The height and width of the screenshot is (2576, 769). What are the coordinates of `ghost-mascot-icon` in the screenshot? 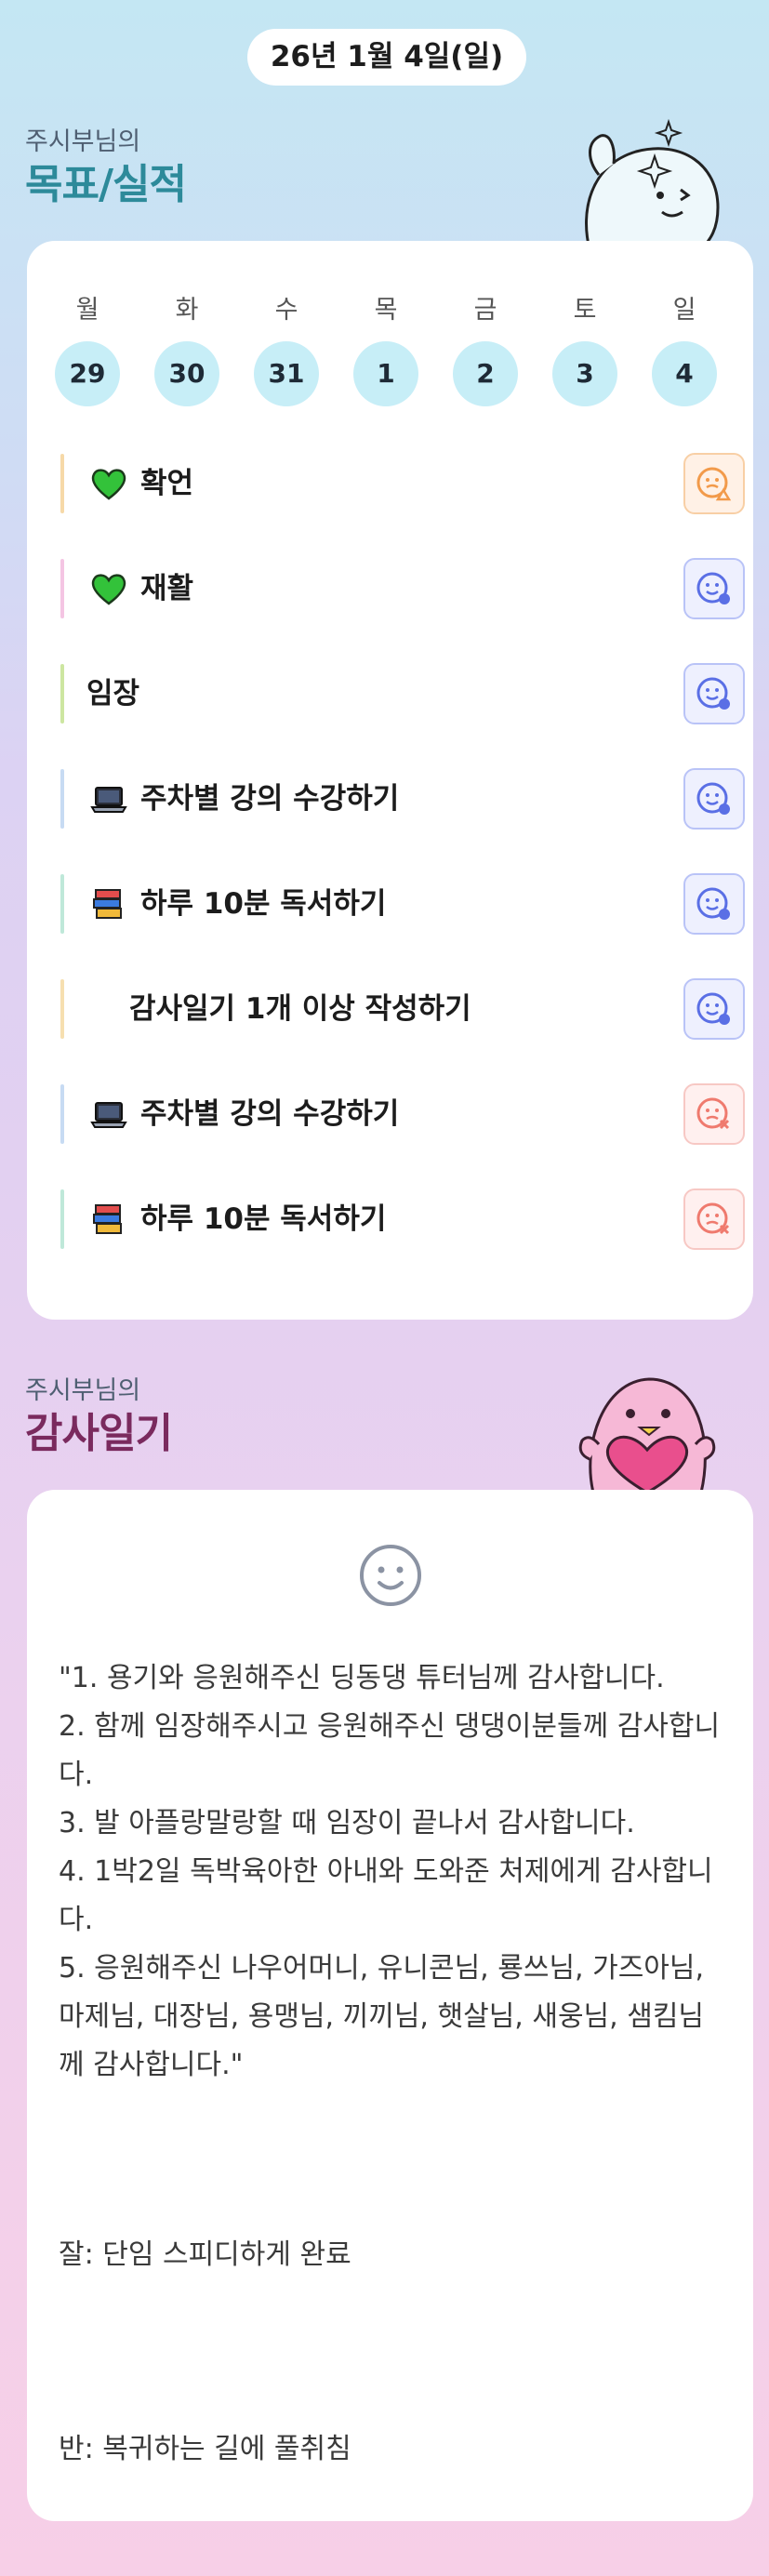 It's located at (652, 183).